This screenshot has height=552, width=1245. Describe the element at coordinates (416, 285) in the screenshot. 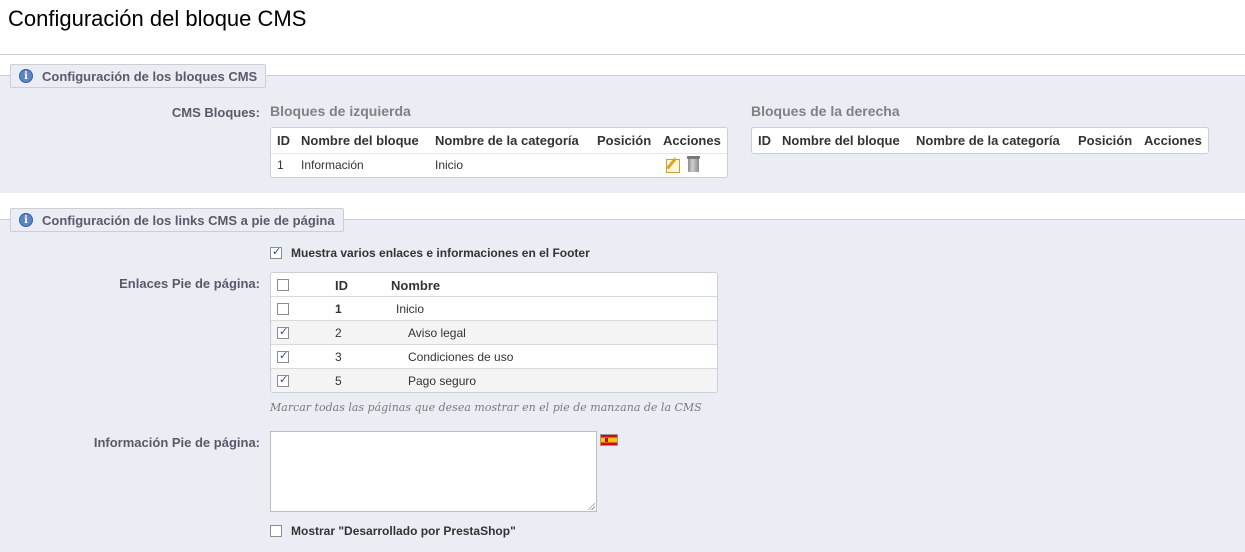

I see `col-name: Nombre` at that location.